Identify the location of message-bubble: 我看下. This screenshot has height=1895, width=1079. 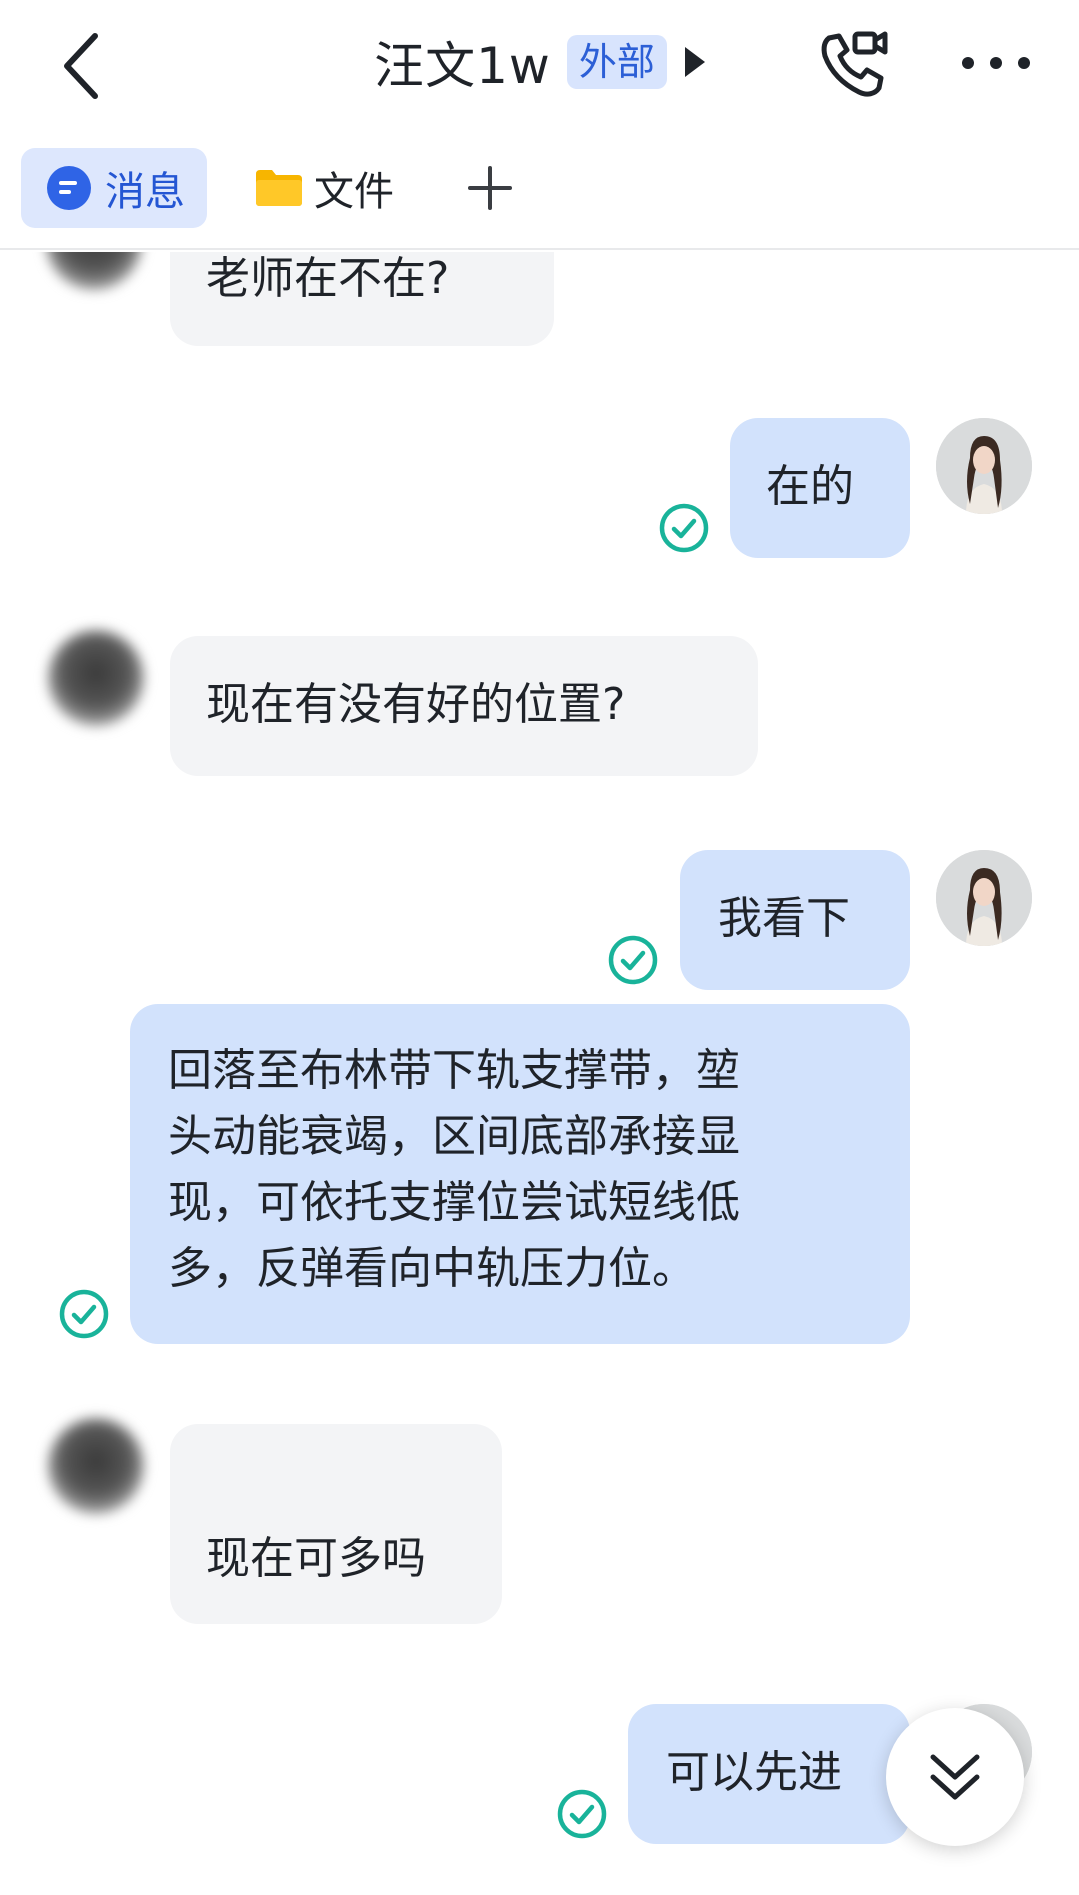
(795, 920).